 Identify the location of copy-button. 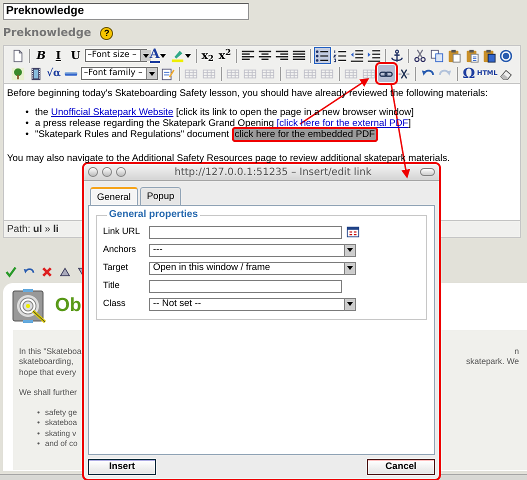
(437, 55).